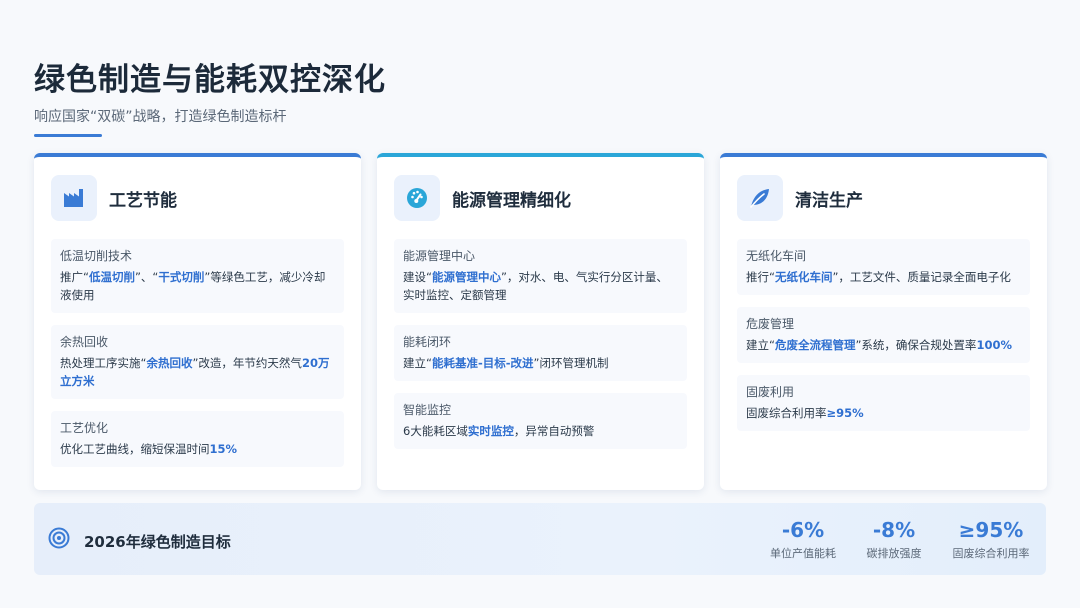 This screenshot has height=608, width=1080. What do you see at coordinates (894, 530) in the screenshot?
I see `metric-value: -8%` at bounding box center [894, 530].